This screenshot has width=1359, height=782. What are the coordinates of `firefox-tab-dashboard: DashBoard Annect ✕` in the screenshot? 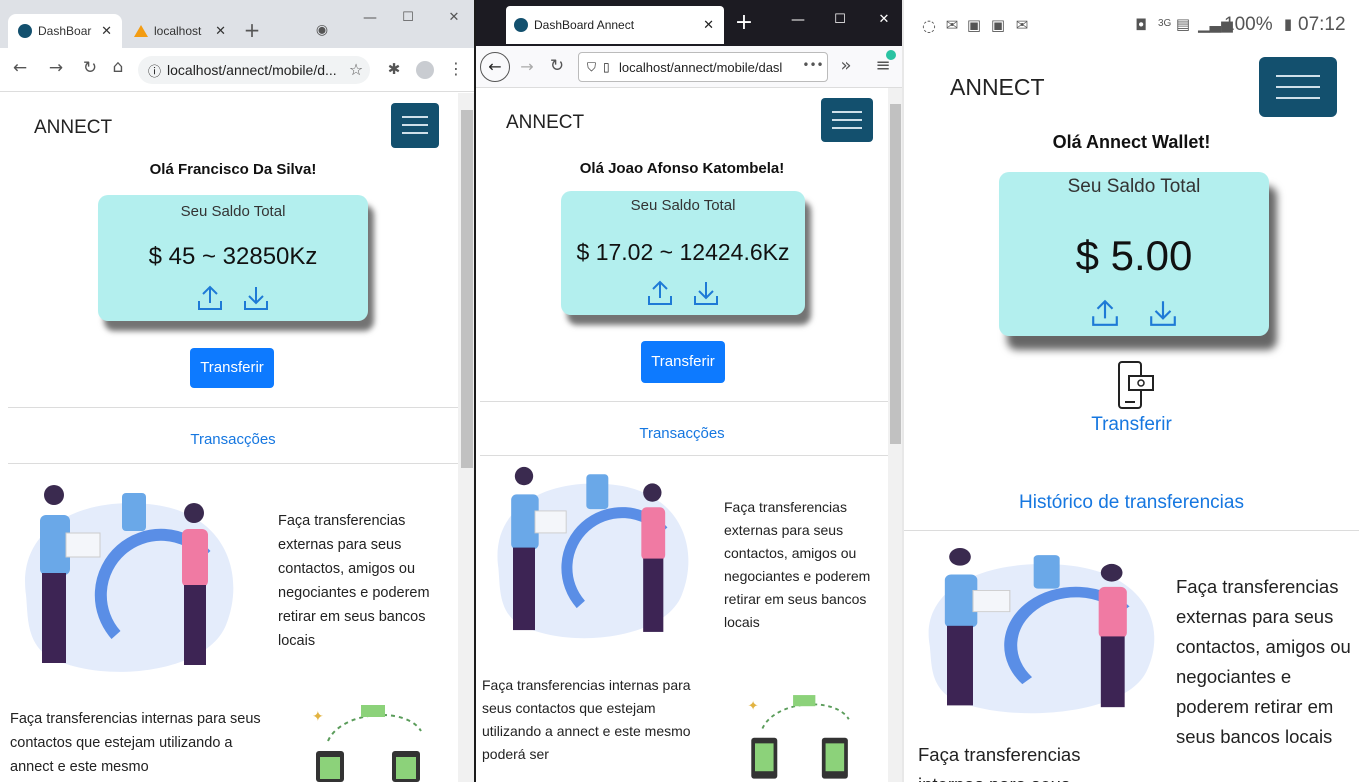 It's located at (615, 25).